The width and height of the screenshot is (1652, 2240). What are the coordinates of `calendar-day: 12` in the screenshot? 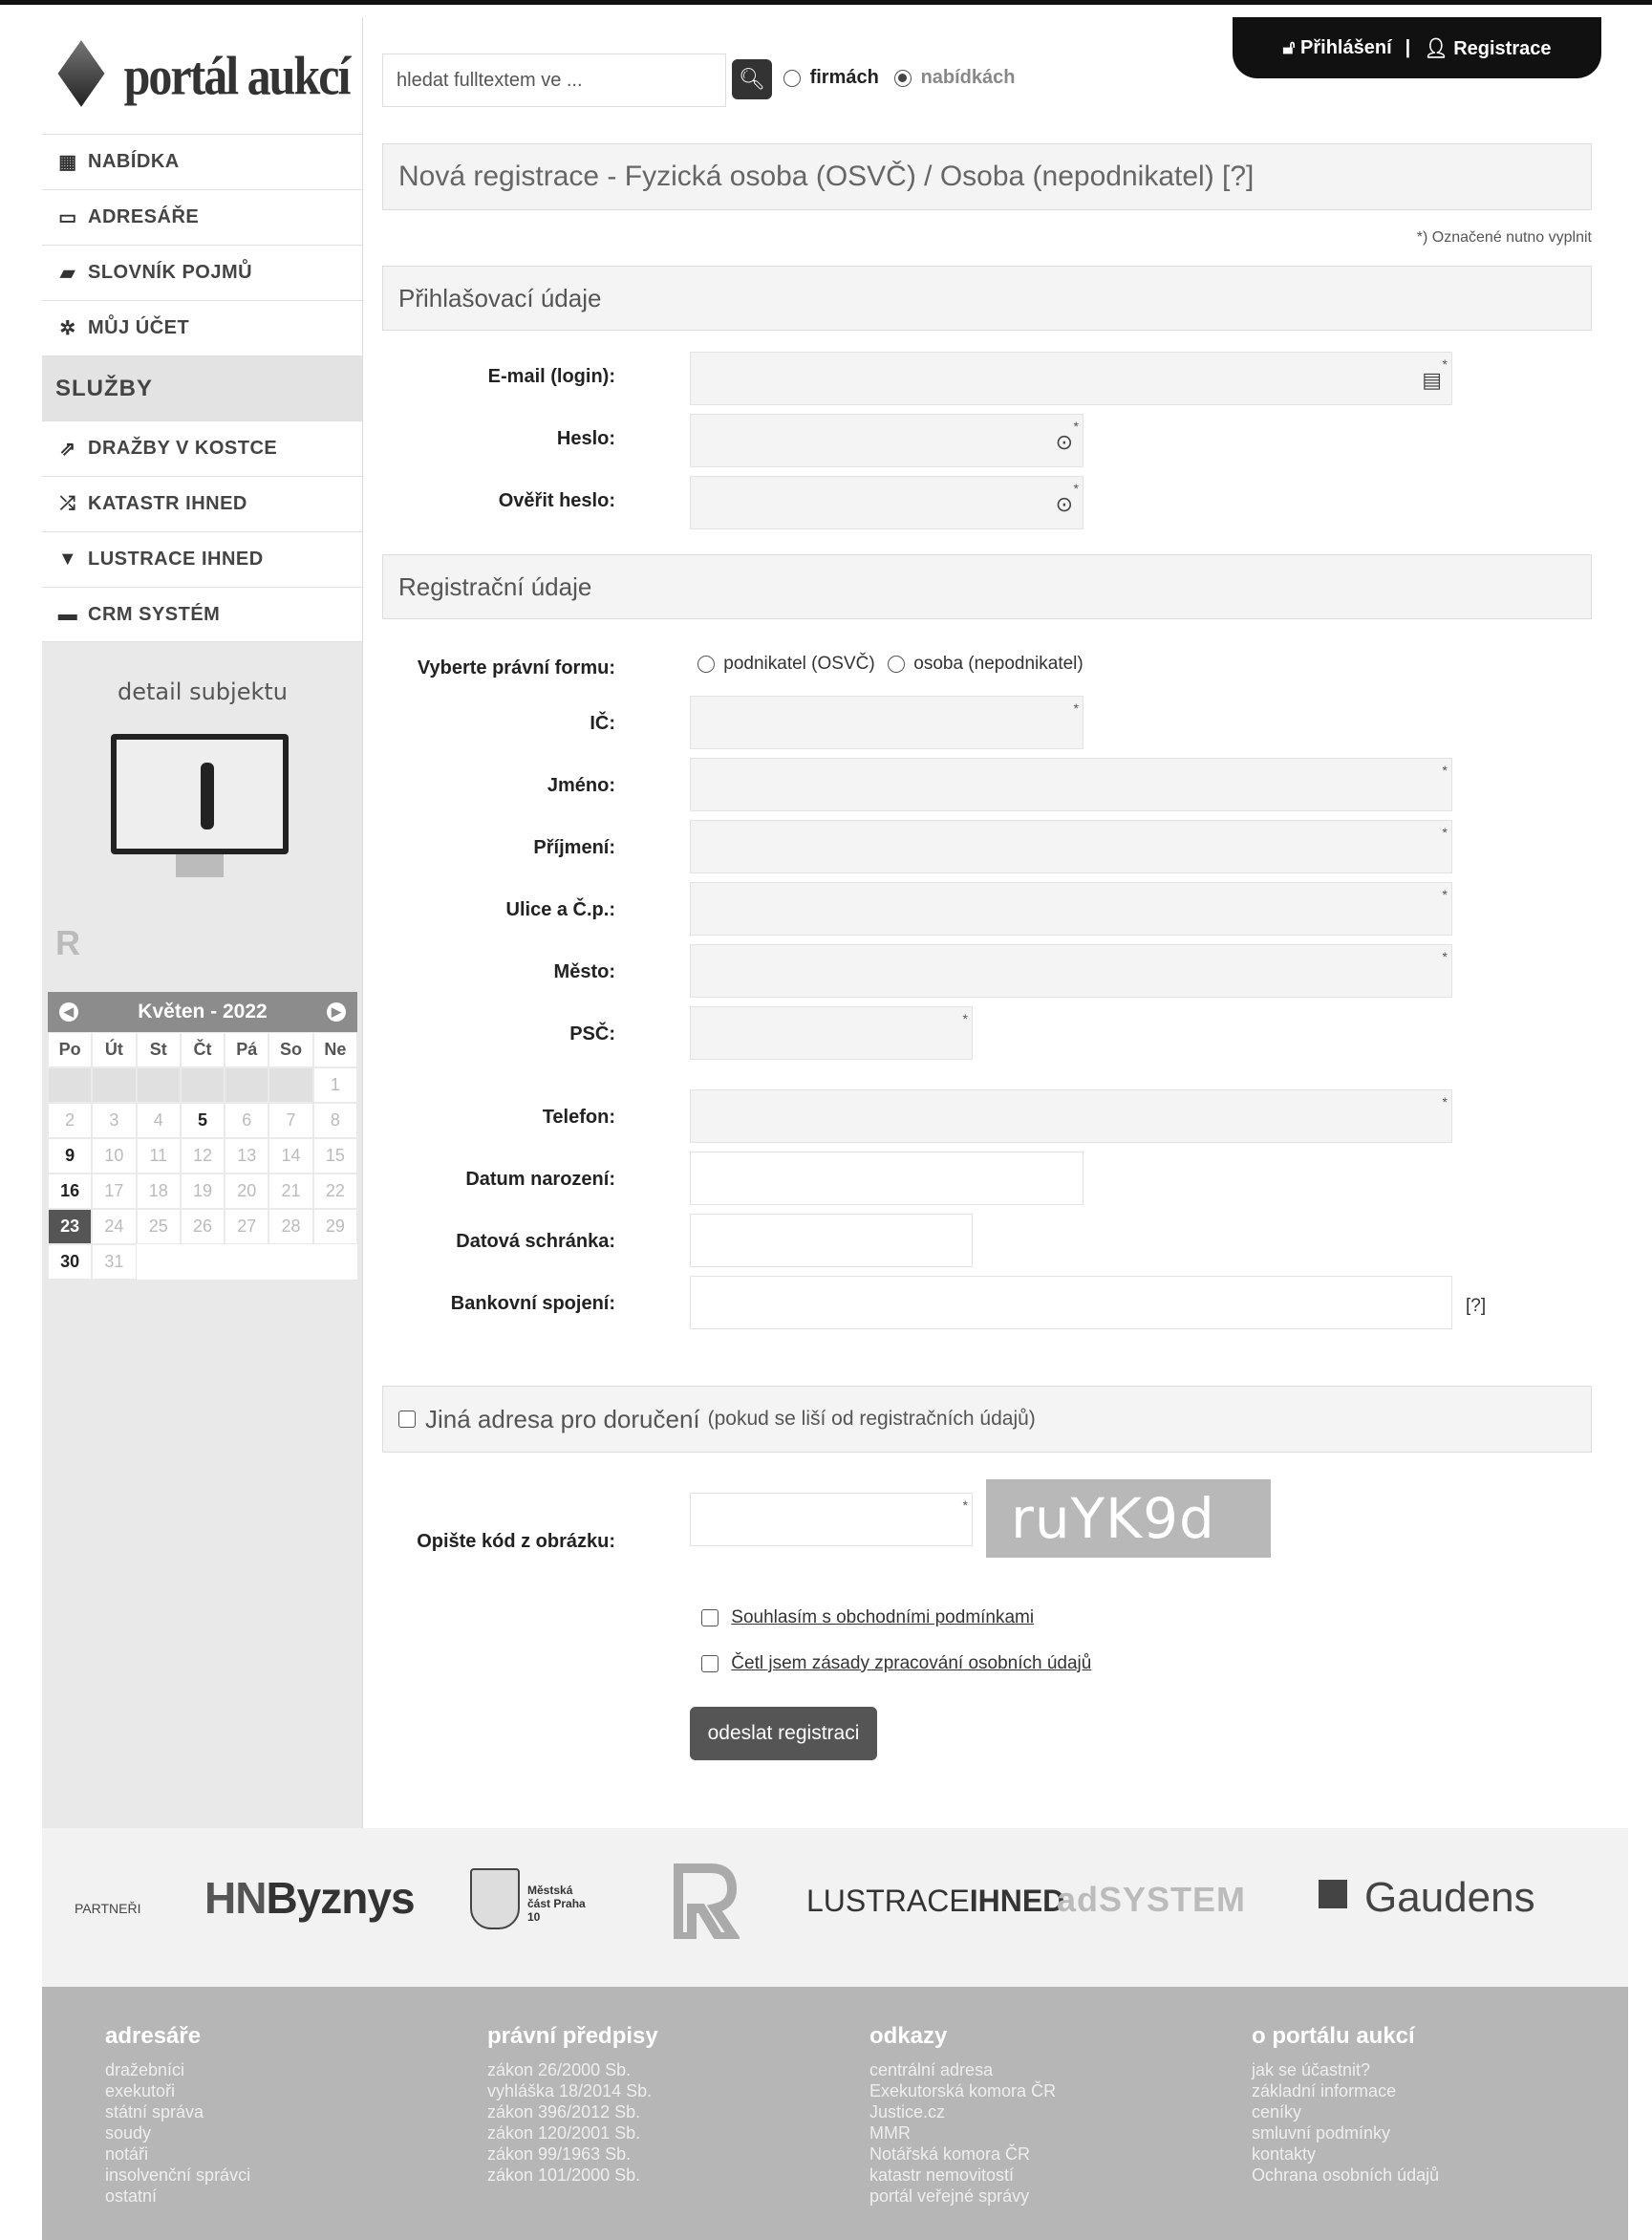 It's located at (203, 1156).